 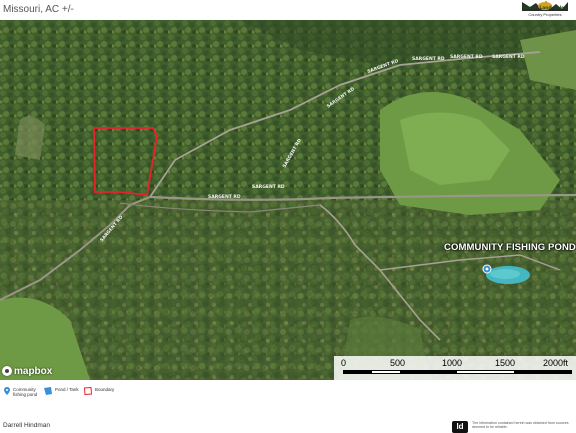 I want to click on legend-label: Community fishing pond, so click(x=25, y=392).